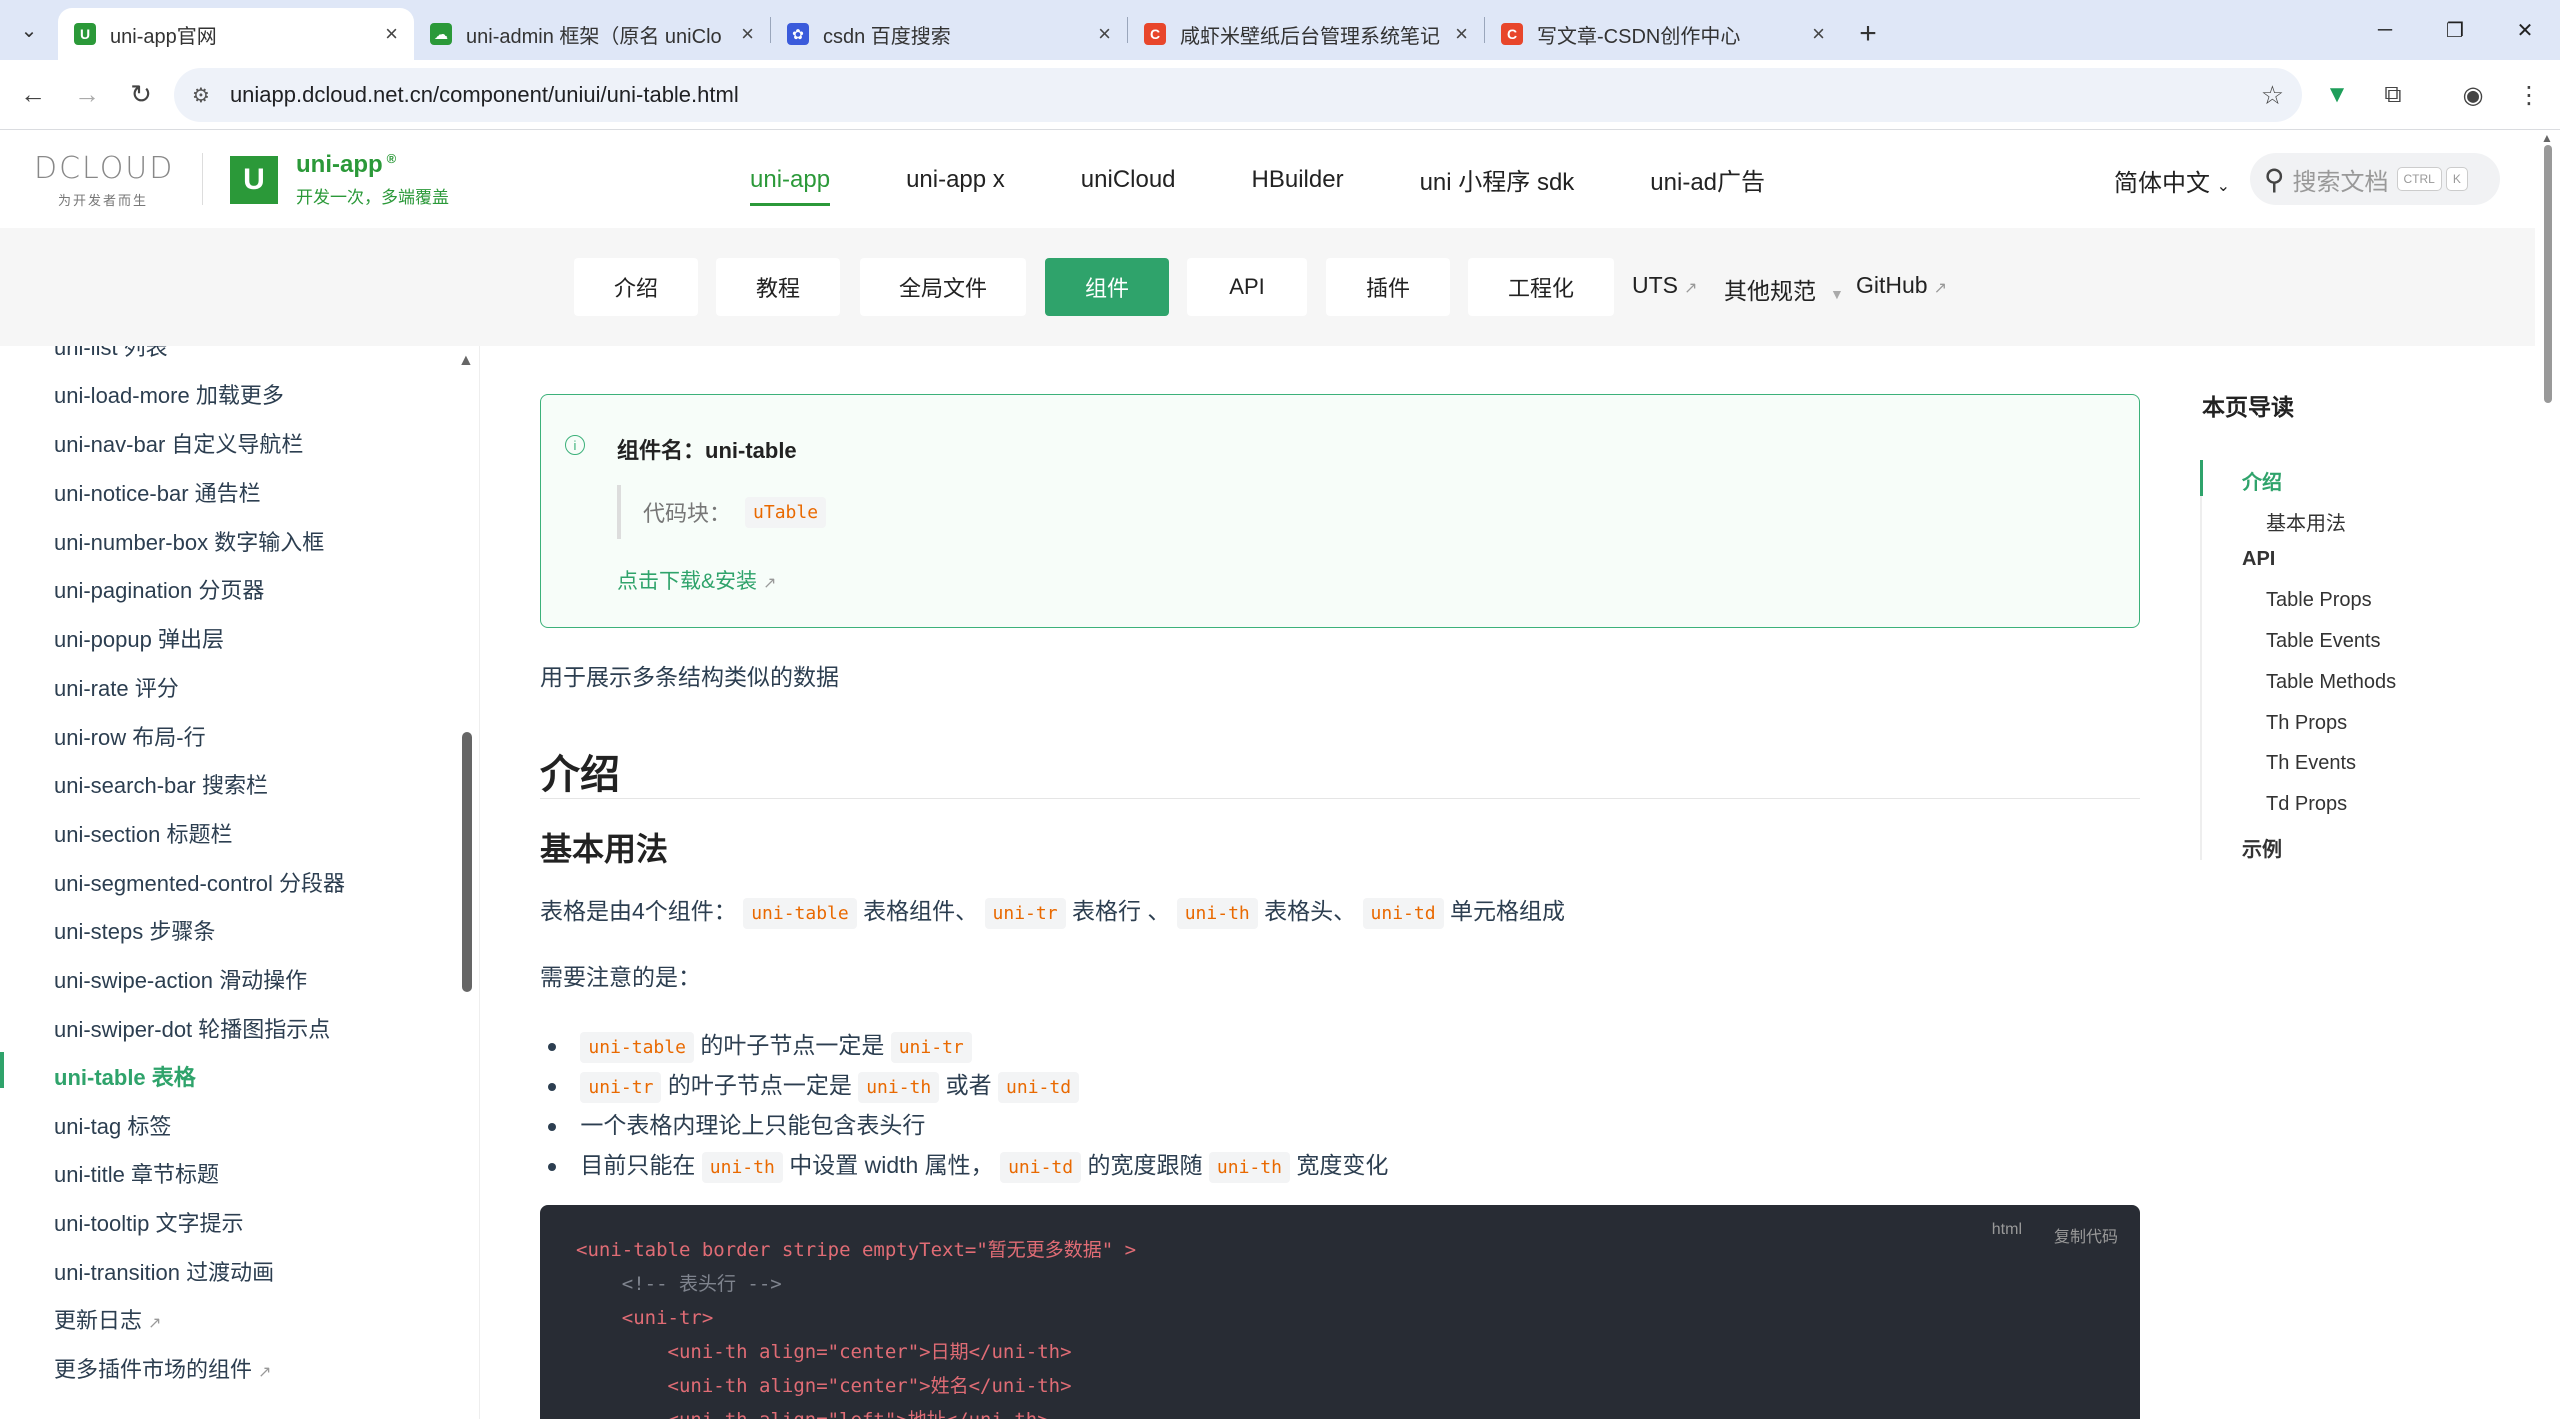  Describe the element at coordinates (134, 930) in the screenshot. I see `sidebar-item: uni-steps 步骤条` at that location.